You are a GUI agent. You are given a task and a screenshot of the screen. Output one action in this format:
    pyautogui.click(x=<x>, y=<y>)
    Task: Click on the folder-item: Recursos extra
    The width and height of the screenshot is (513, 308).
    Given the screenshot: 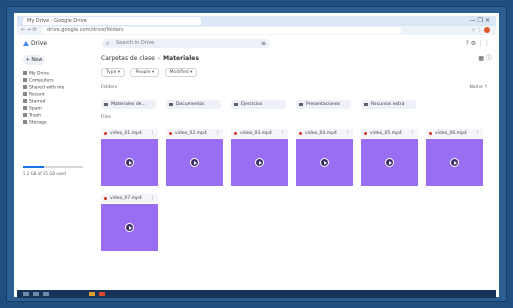 What is the action you would take?
    pyautogui.click(x=388, y=104)
    